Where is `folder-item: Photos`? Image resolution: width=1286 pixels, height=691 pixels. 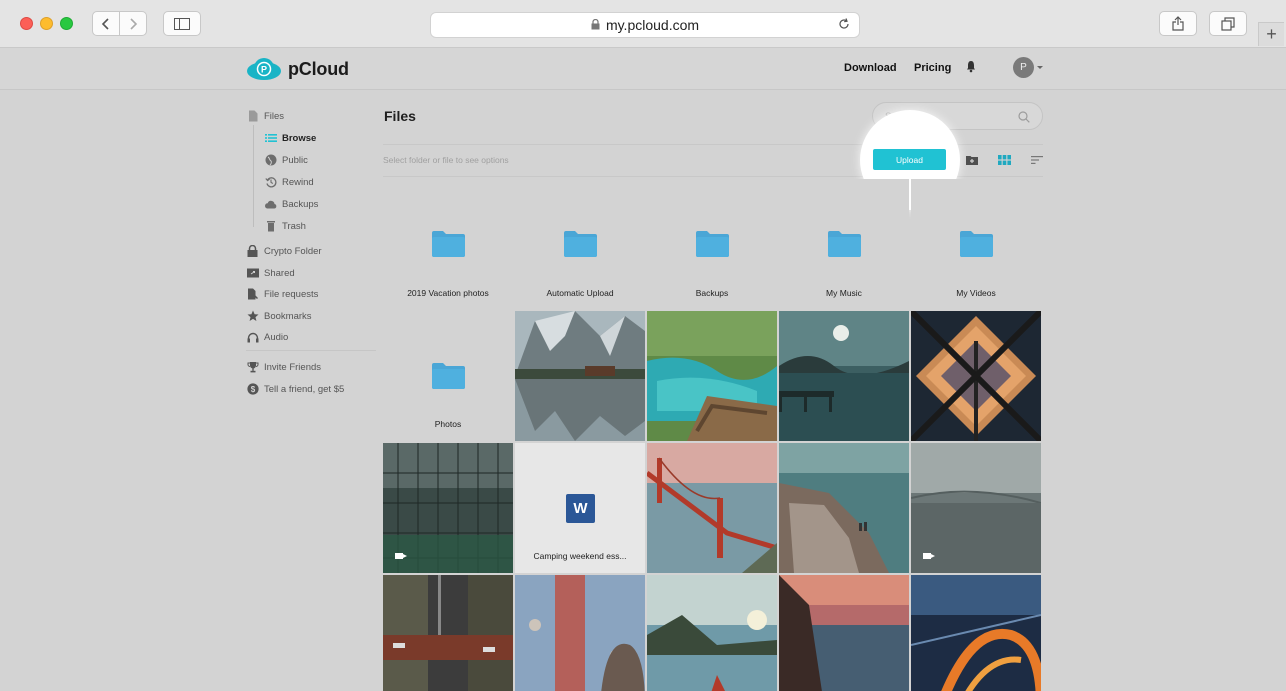
folder-item: Photos is located at coordinates (448, 376).